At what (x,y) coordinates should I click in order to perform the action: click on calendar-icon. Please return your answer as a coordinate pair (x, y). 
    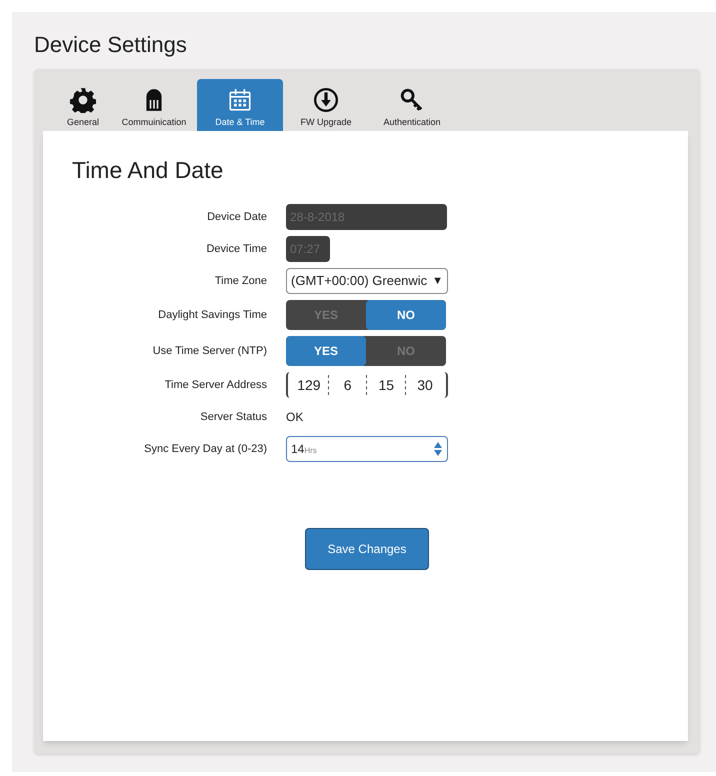
    Looking at the image, I should click on (240, 99).